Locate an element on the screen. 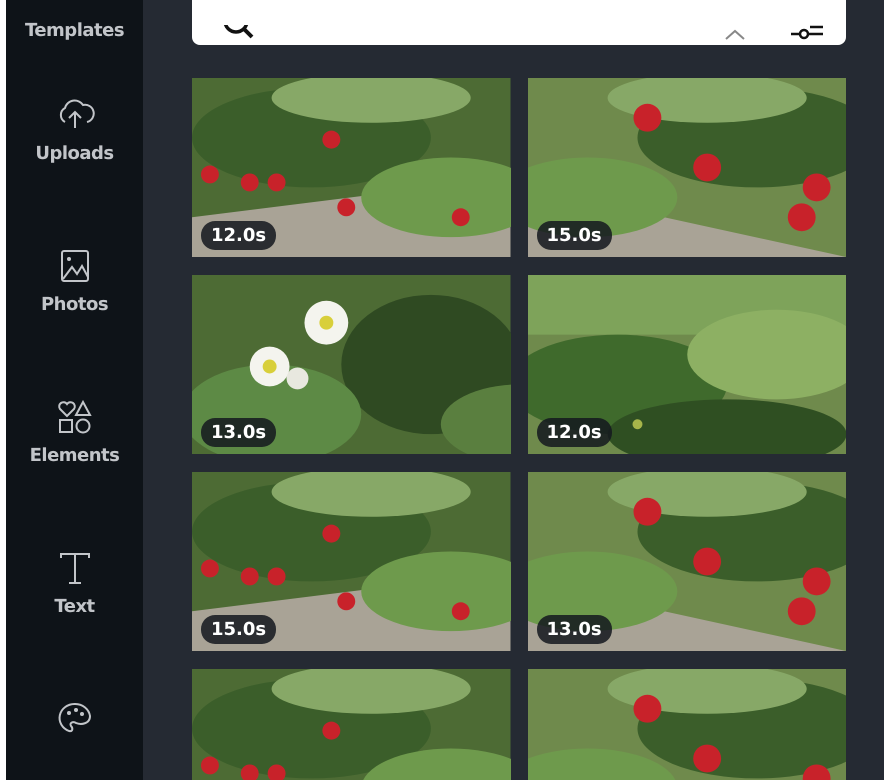  sidebar-item: Templates is located at coordinates (74, 48).